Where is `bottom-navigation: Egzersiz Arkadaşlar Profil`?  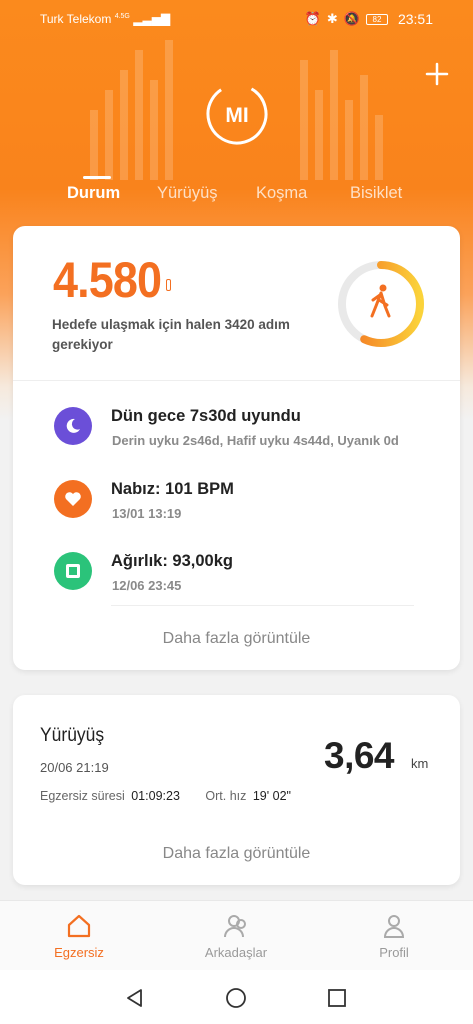 bottom-navigation: Egzersiz Arkadaşlar Profil is located at coordinates (236, 935).